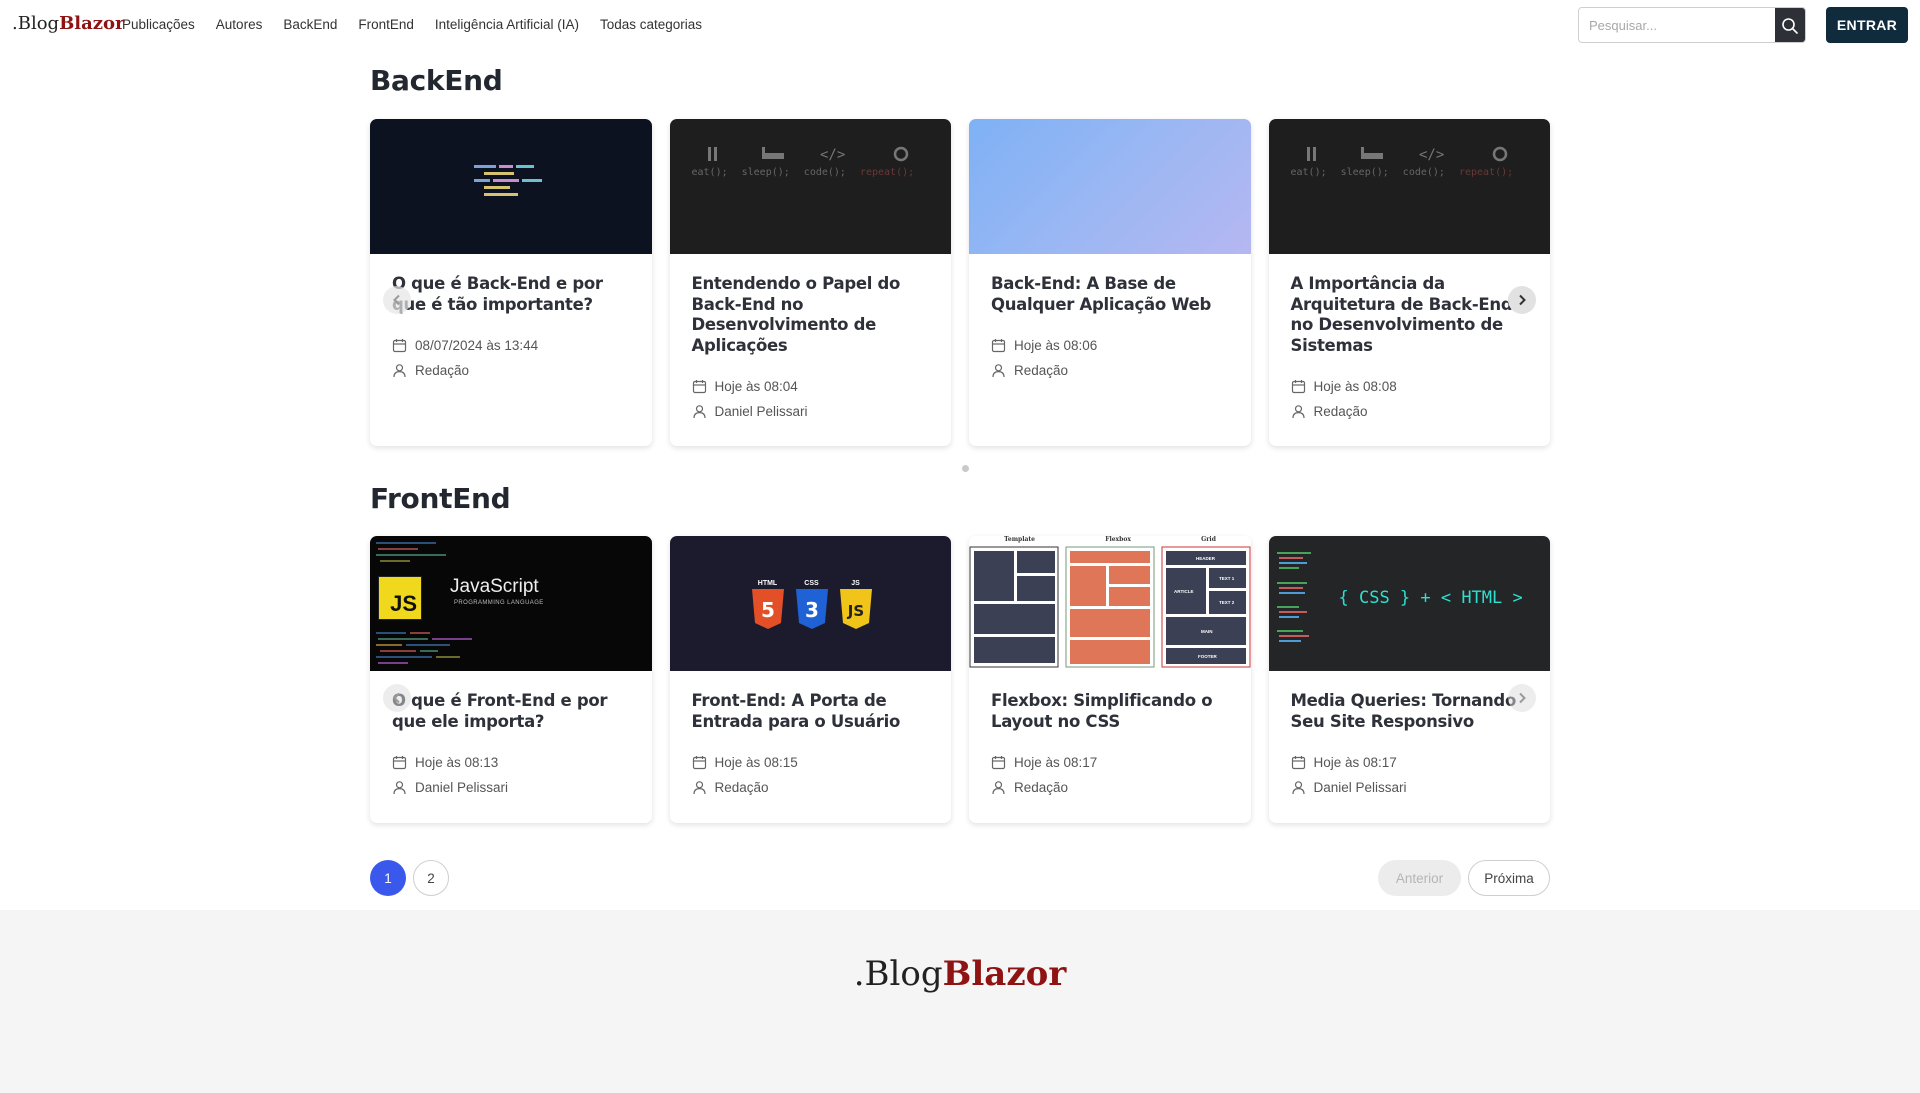 This screenshot has width=1920, height=1093. What do you see at coordinates (500, 711) in the screenshot?
I see `post-title: O que é Front-End e por que ele importa?` at bounding box center [500, 711].